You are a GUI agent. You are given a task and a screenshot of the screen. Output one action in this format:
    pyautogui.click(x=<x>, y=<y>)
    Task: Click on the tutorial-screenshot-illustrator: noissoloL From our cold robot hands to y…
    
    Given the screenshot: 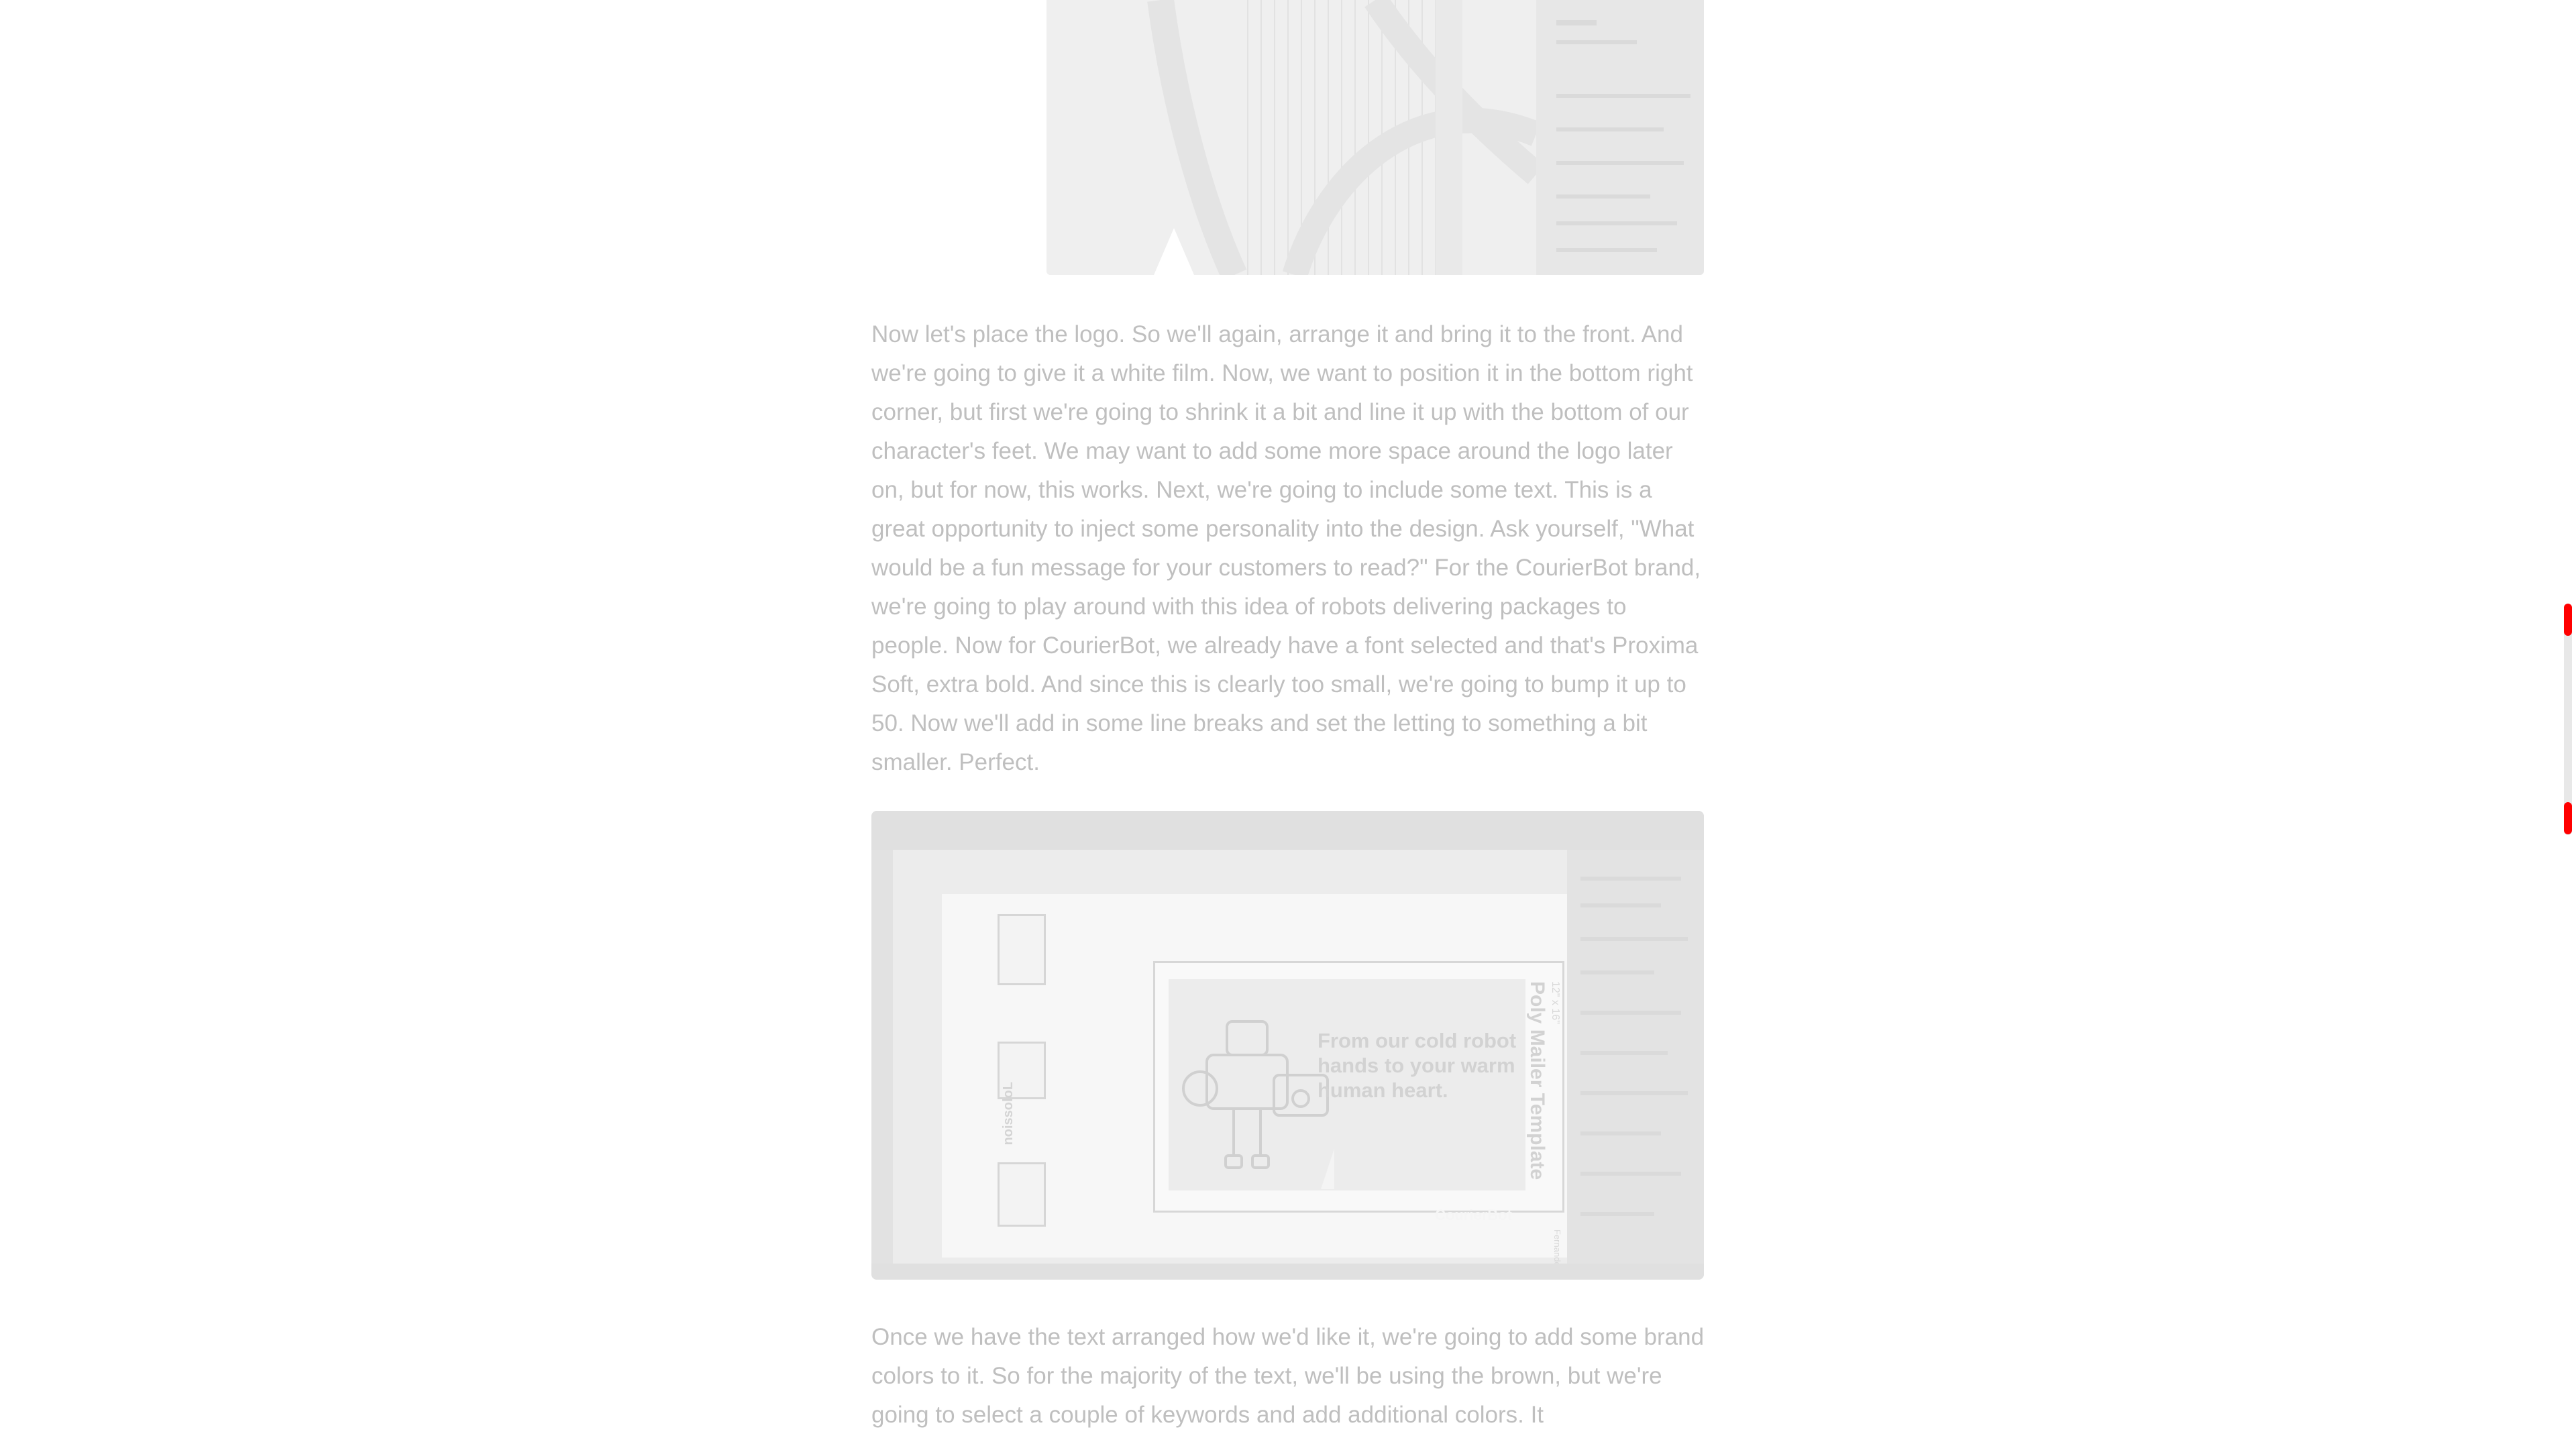 What is the action you would take?
    pyautogui.click(x=1287, y=1045)
    